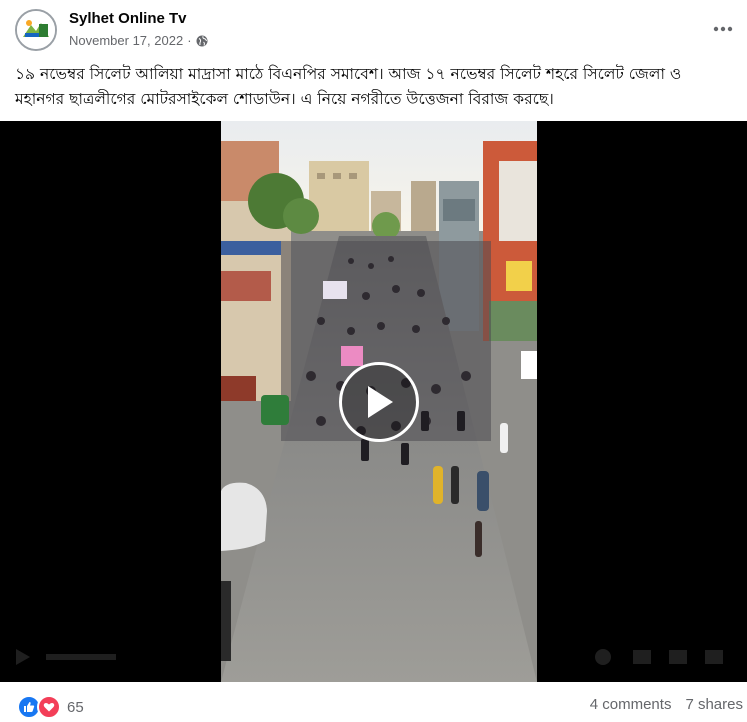  I want to click on reactions-summary: 65, so click(50, 707).